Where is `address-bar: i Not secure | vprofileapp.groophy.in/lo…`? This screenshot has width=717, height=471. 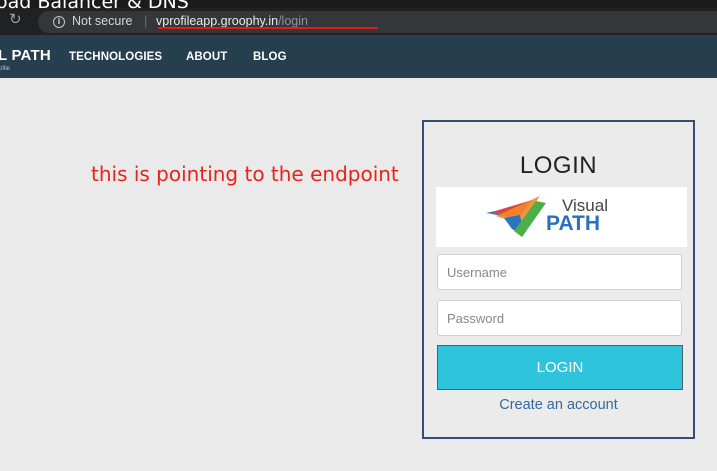 address-bar: i Not secure | vprofileapp.groophy.in/lo… is located at coordinates (377, 22).